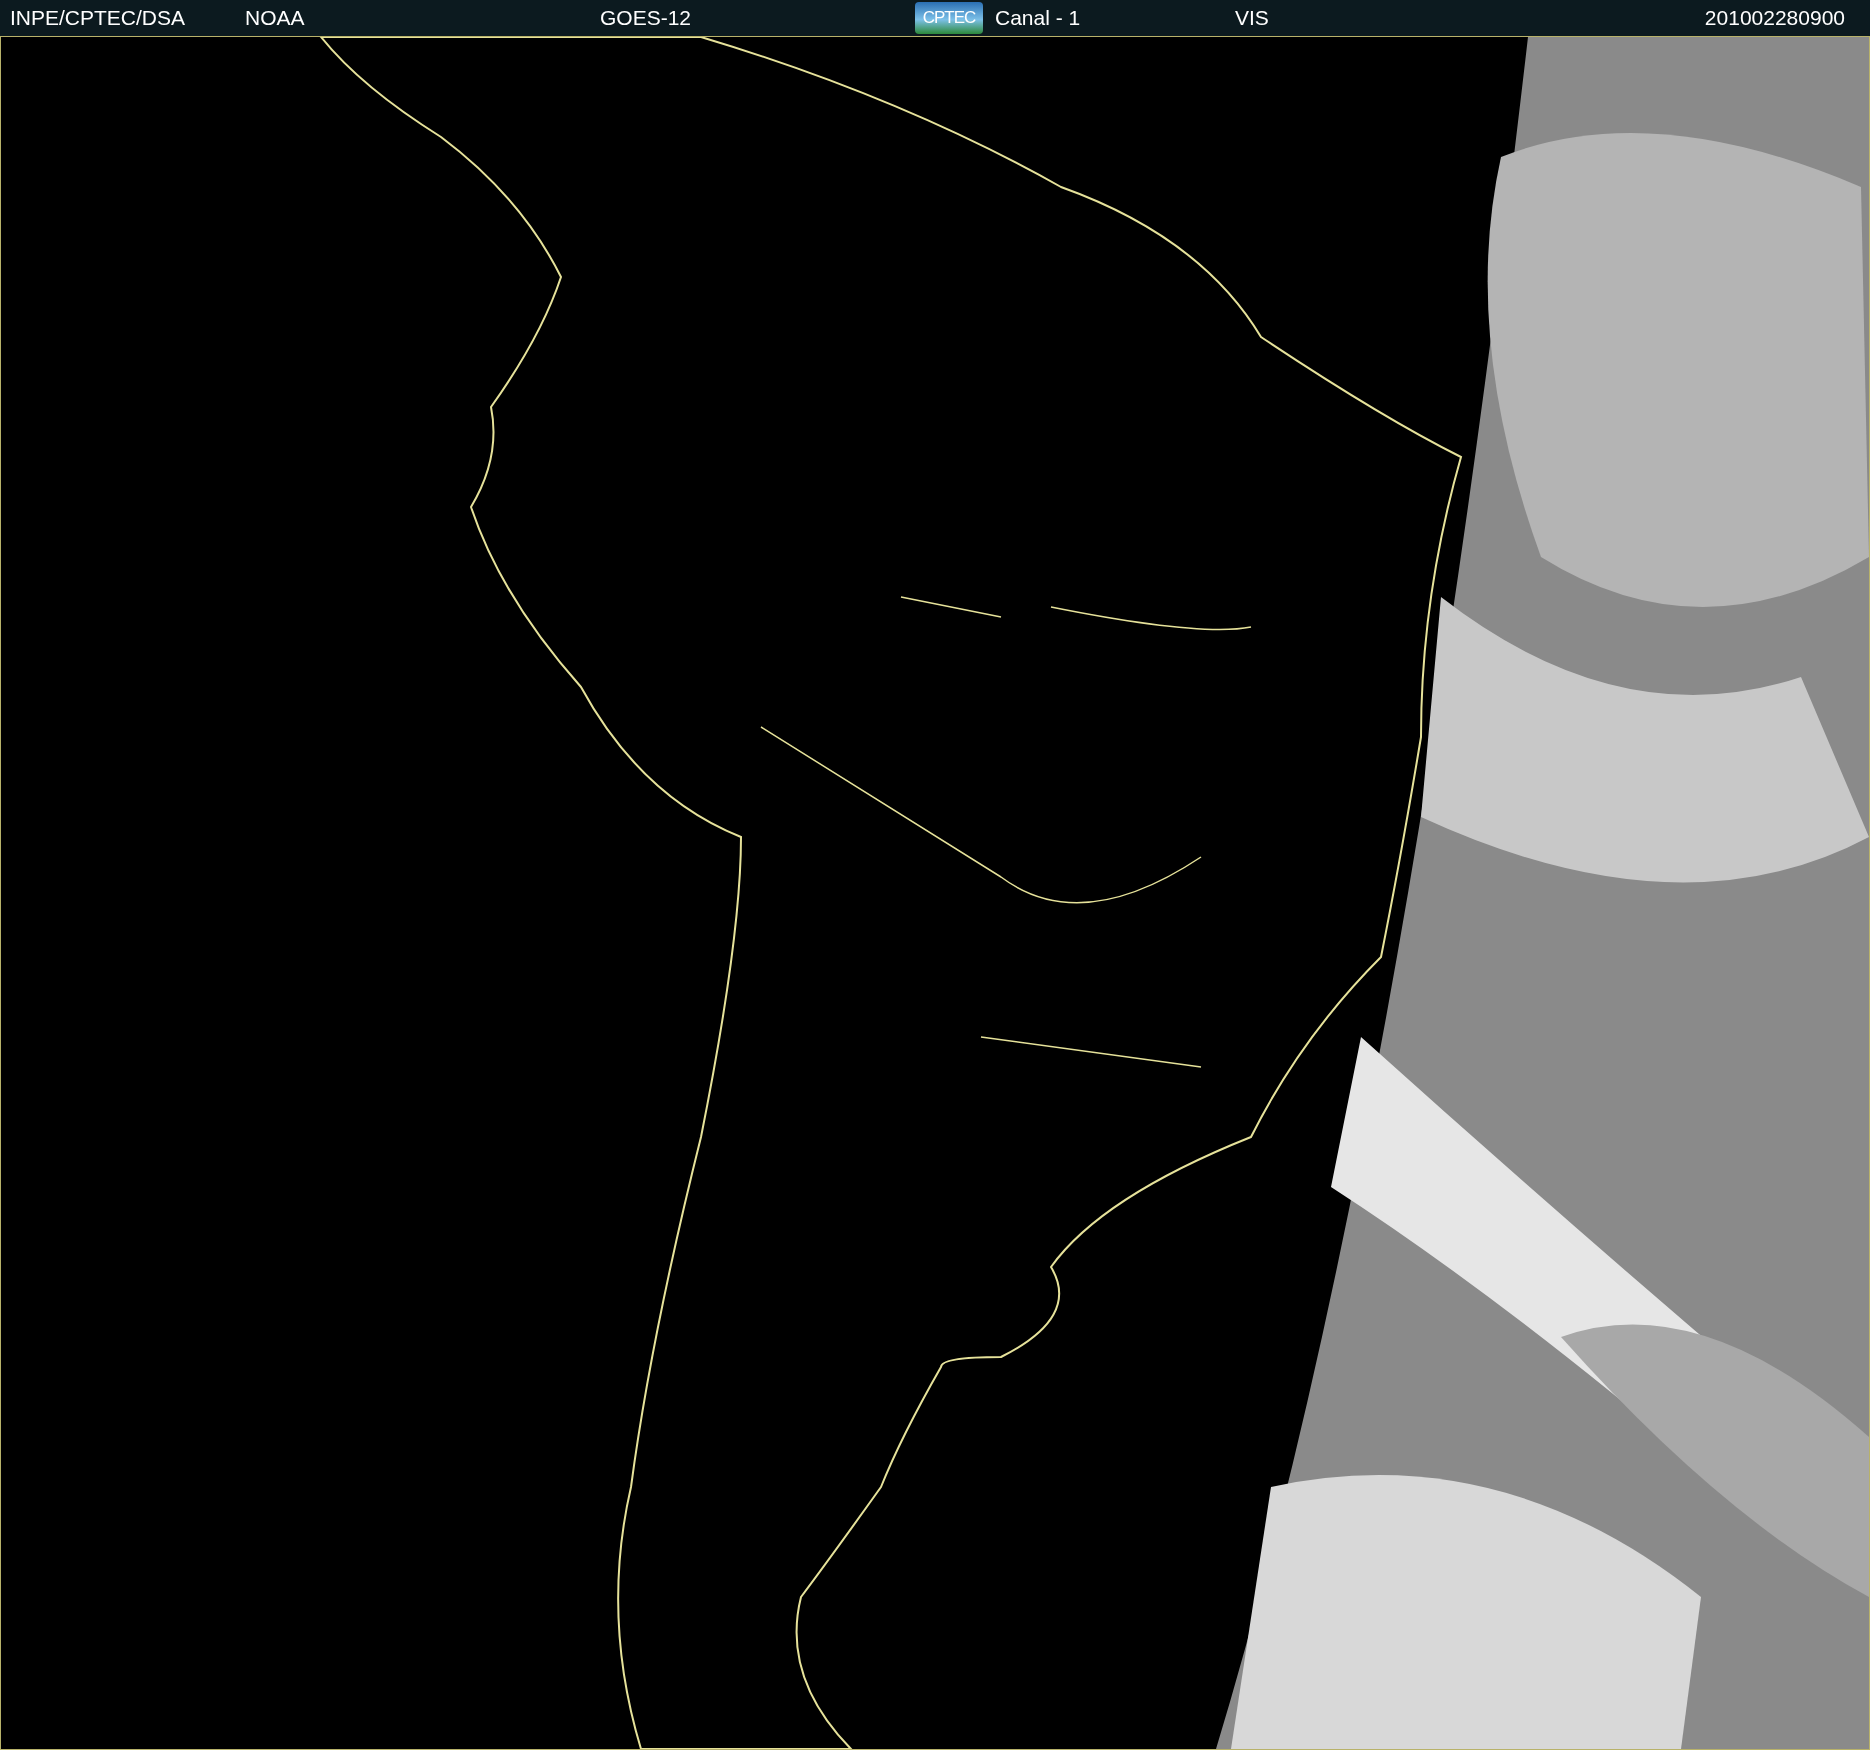 Image resolution: width=1870 pixels, height=1750 pixels. I want to click on header-text: GOES-12, so click(646, 18).